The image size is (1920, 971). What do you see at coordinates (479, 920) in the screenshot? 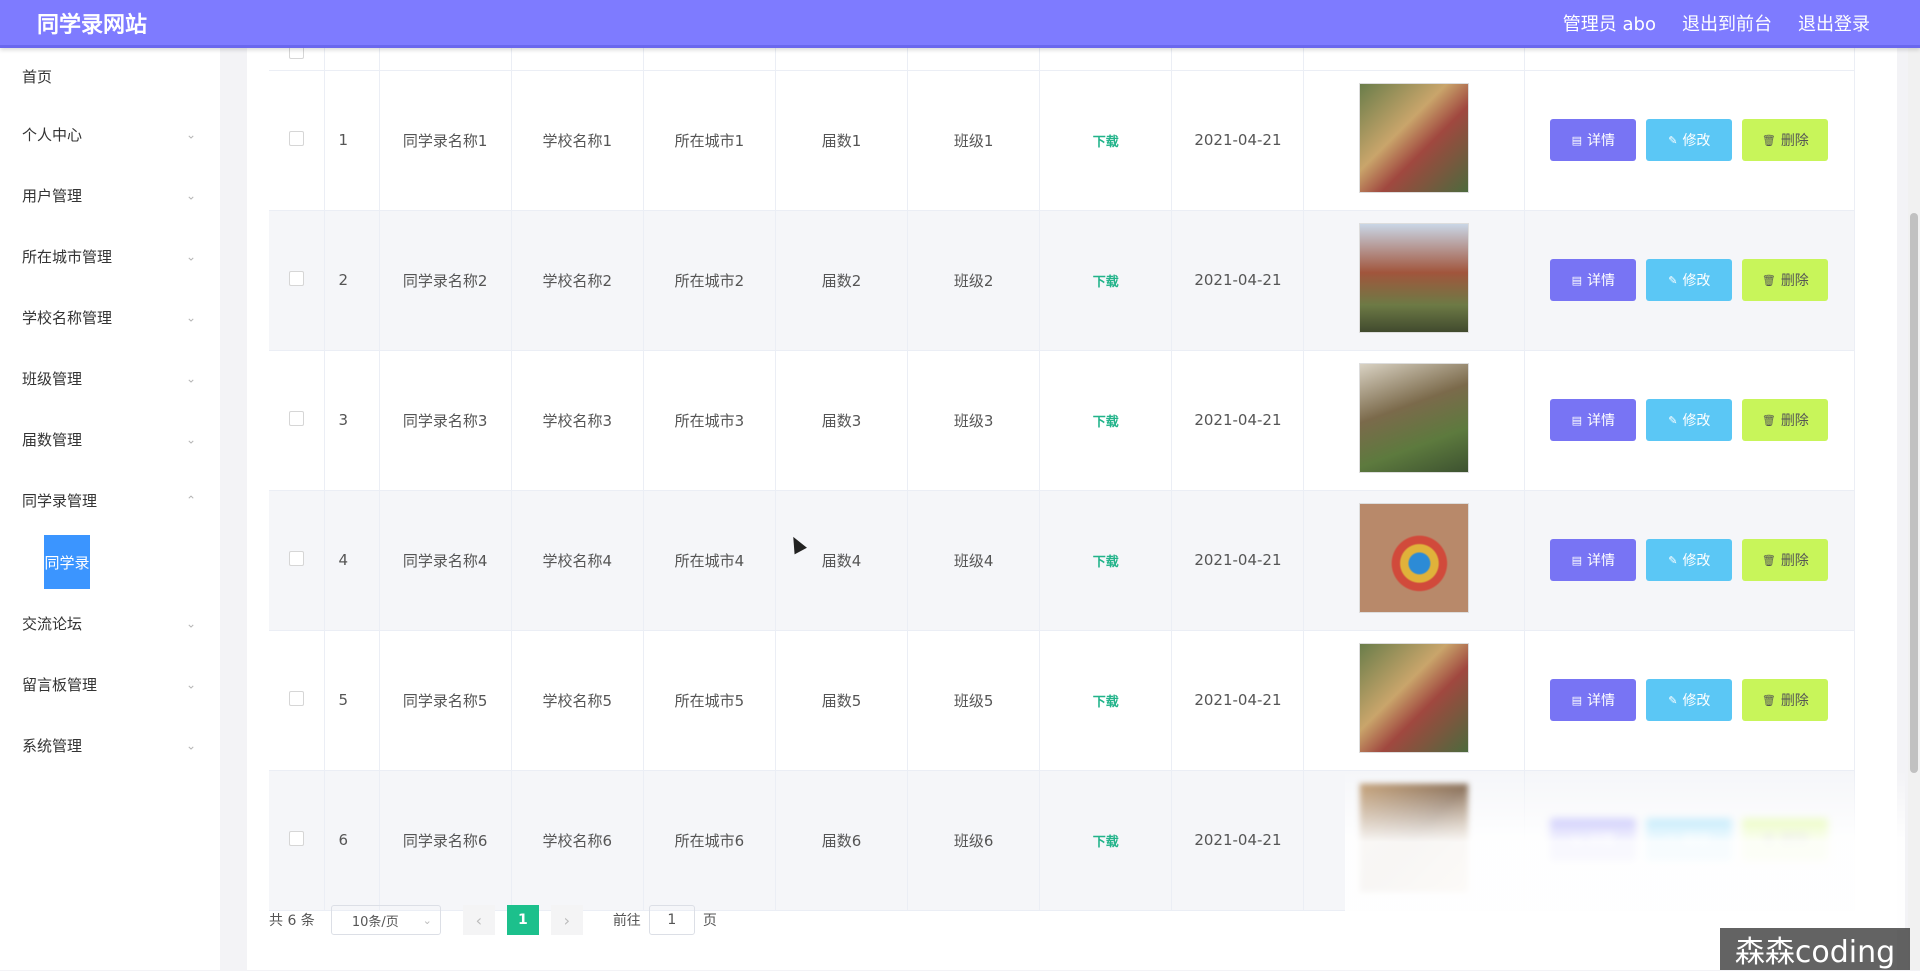
I see `prev-page-button: ‹` at bounding box center [479, 920].